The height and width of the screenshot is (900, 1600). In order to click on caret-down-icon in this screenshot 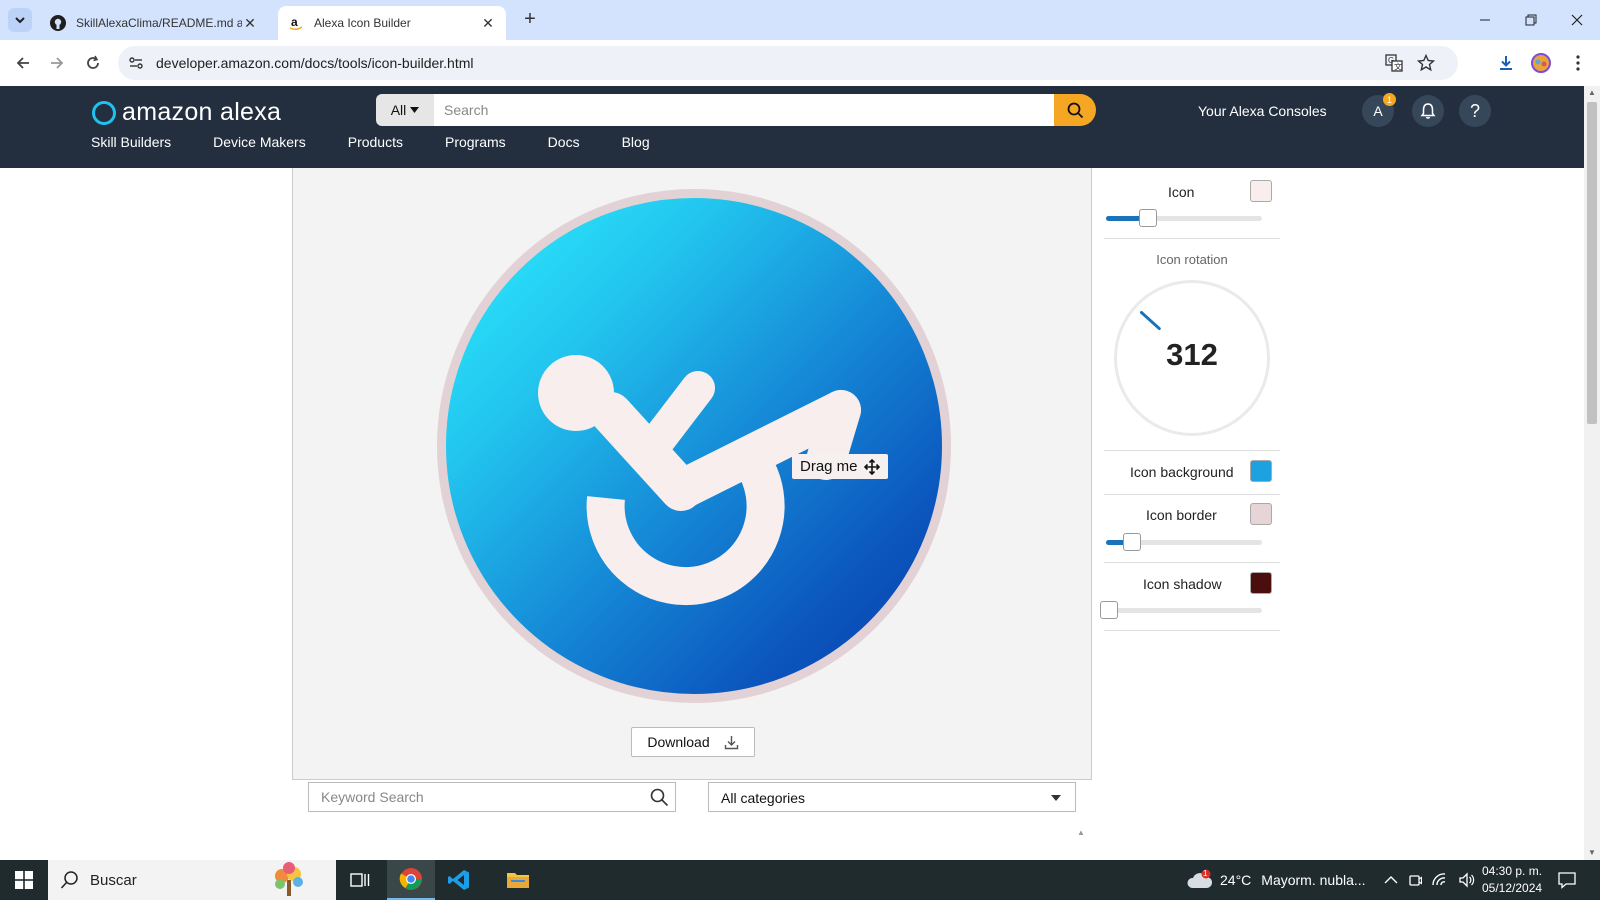, I will do `click(1056, 798)`.